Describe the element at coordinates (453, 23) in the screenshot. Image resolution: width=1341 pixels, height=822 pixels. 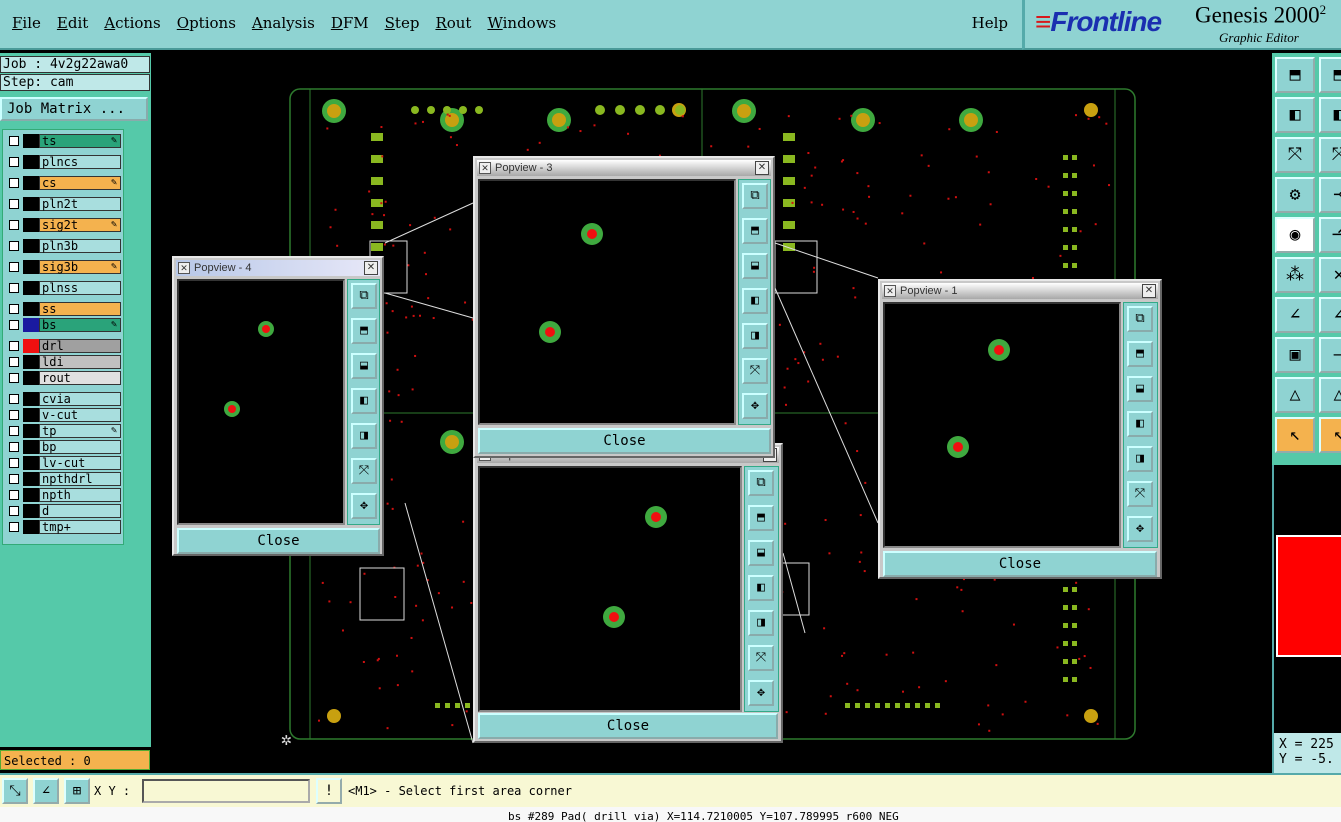
I see `menu-rout: Rout` at that location.